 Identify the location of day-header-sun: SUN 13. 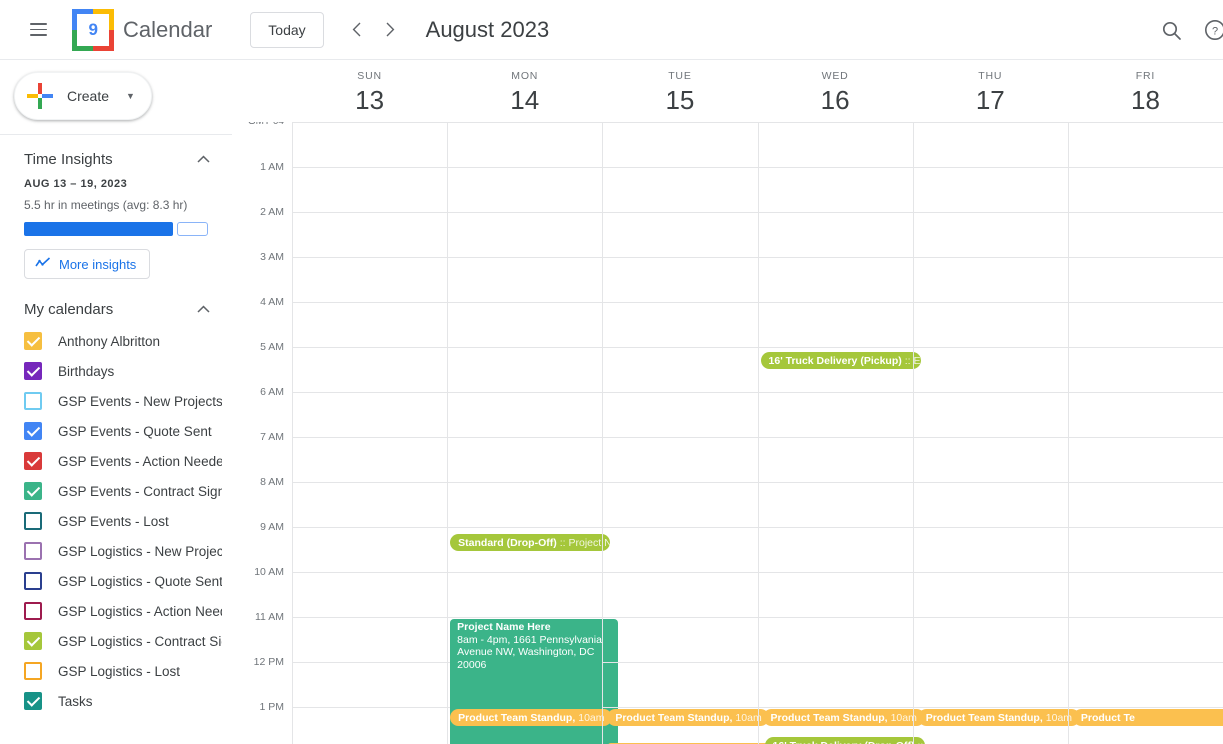
(369, 91).